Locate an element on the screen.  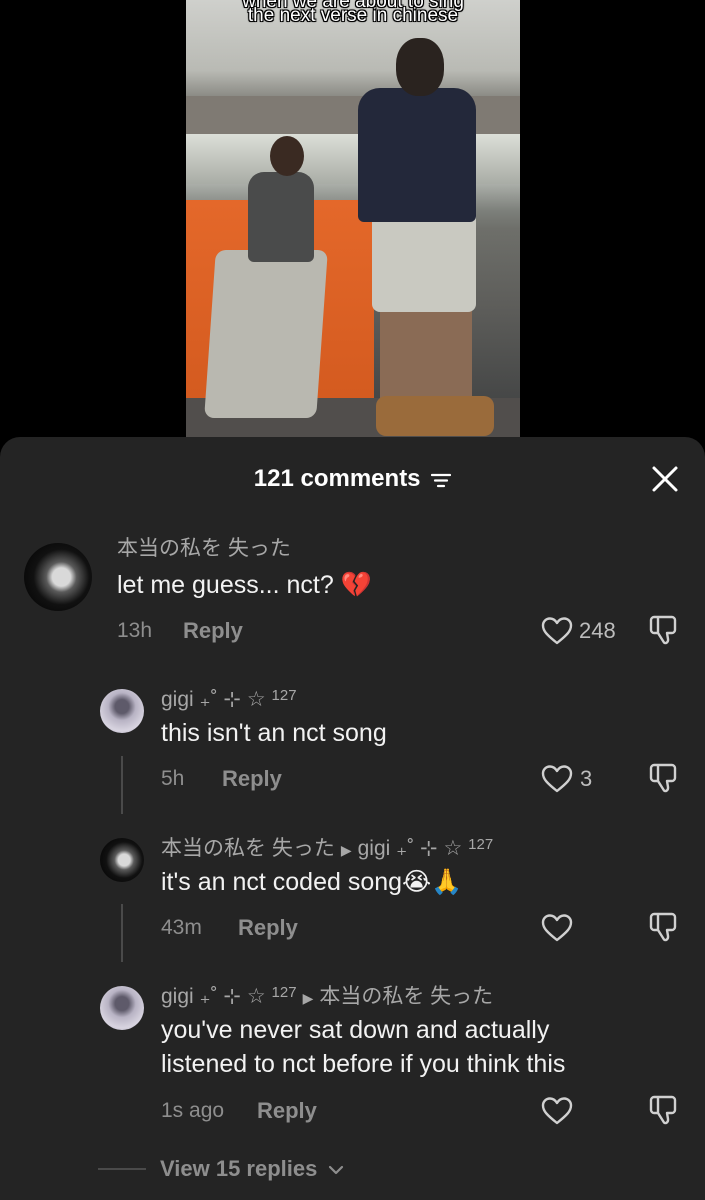
comments-count-title: 121 comments is located at coordinates (337, 478).